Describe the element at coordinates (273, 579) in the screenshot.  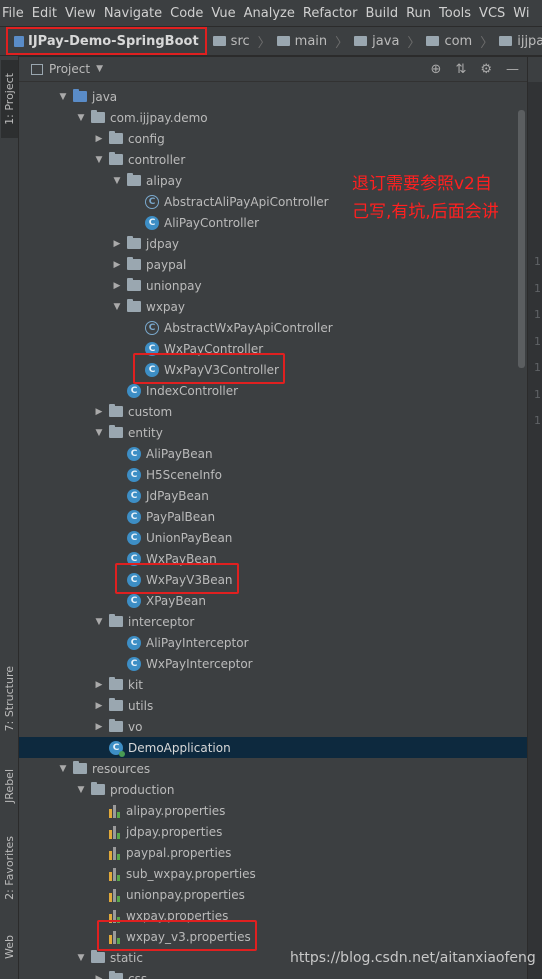
I see `tree-item: ▶CWxPayV3Bean` at that location.